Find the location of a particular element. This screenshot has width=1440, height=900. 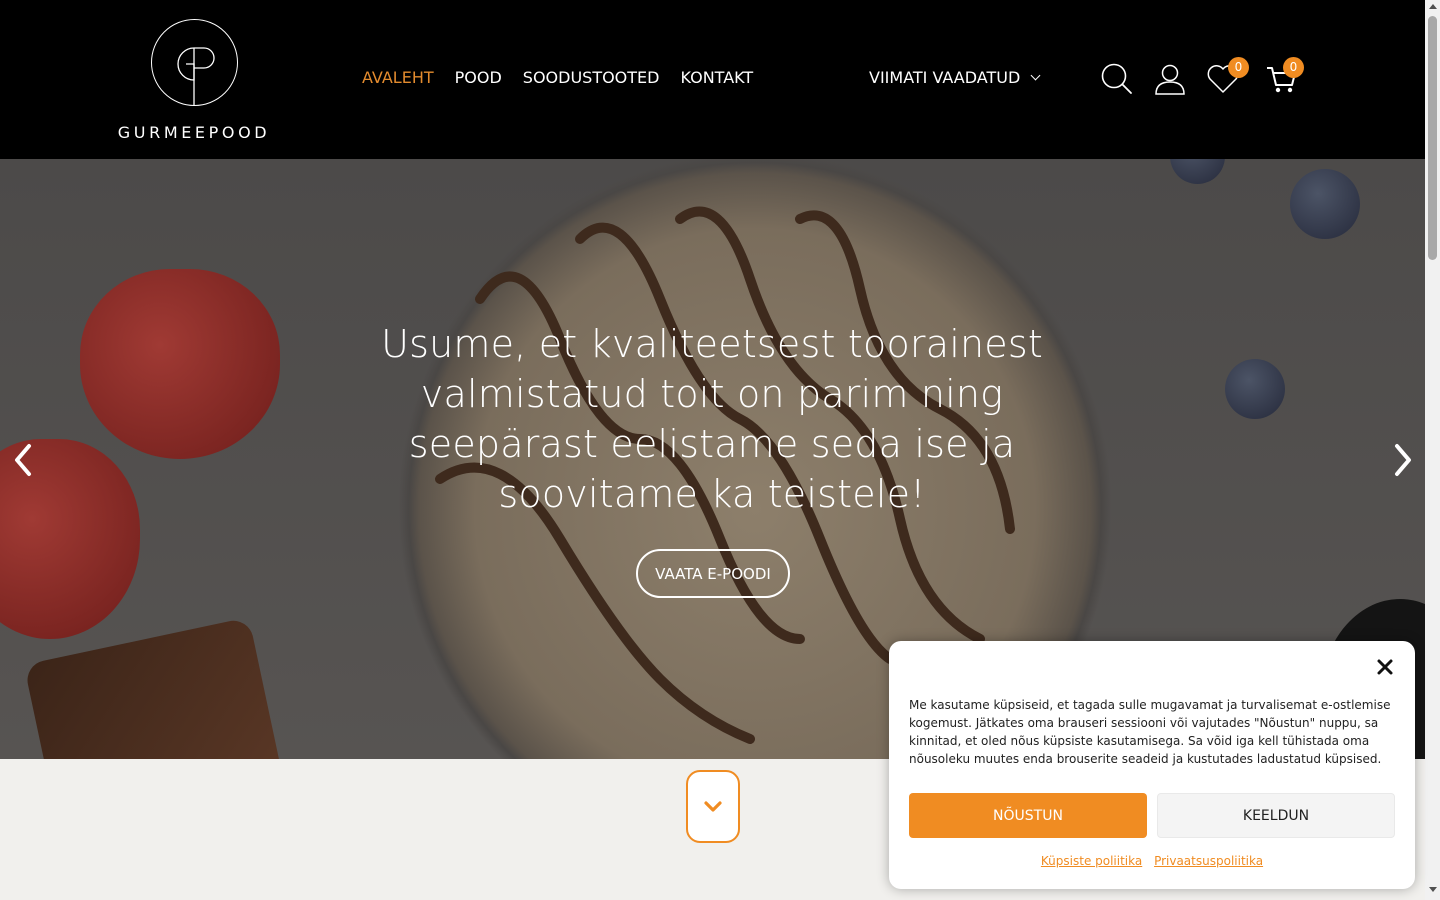

nav-item-soodustooted: SOODUSTOOTED is located at coordinates (591, 77).